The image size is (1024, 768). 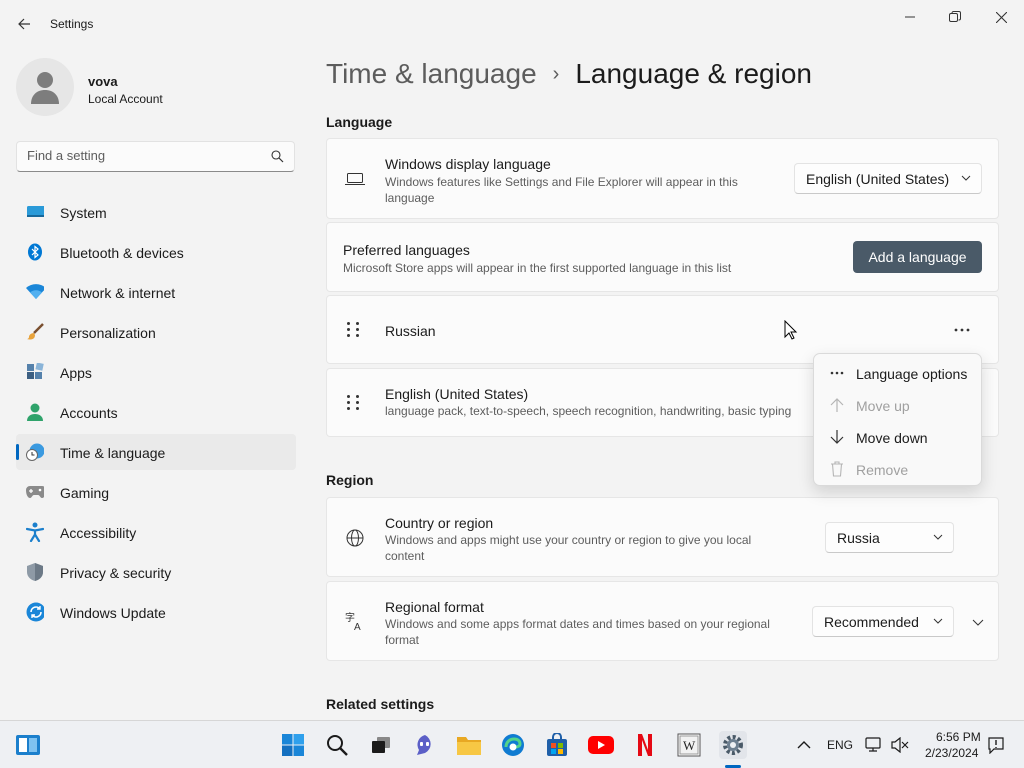 I want to click on user-avatar-icon, so click(x=45, y=88).